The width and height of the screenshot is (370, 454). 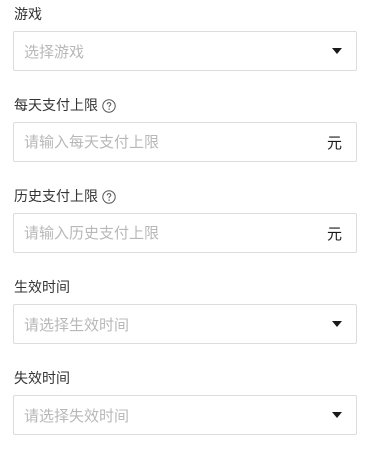 I want to click on daily-limit-label: 每天支付上限, so click(x=65, y=106).